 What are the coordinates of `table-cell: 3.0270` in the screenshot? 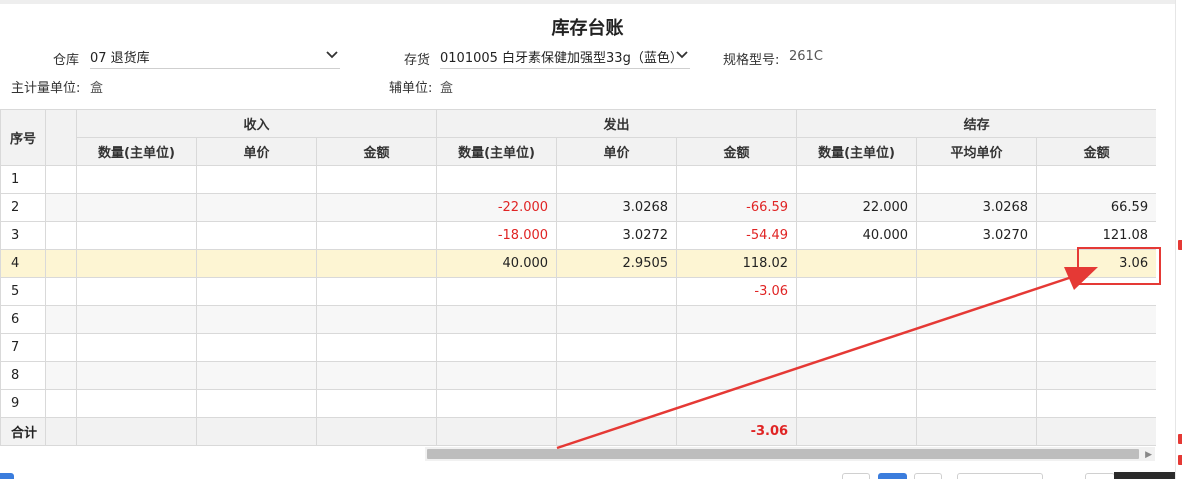 It's located at (977, 235).